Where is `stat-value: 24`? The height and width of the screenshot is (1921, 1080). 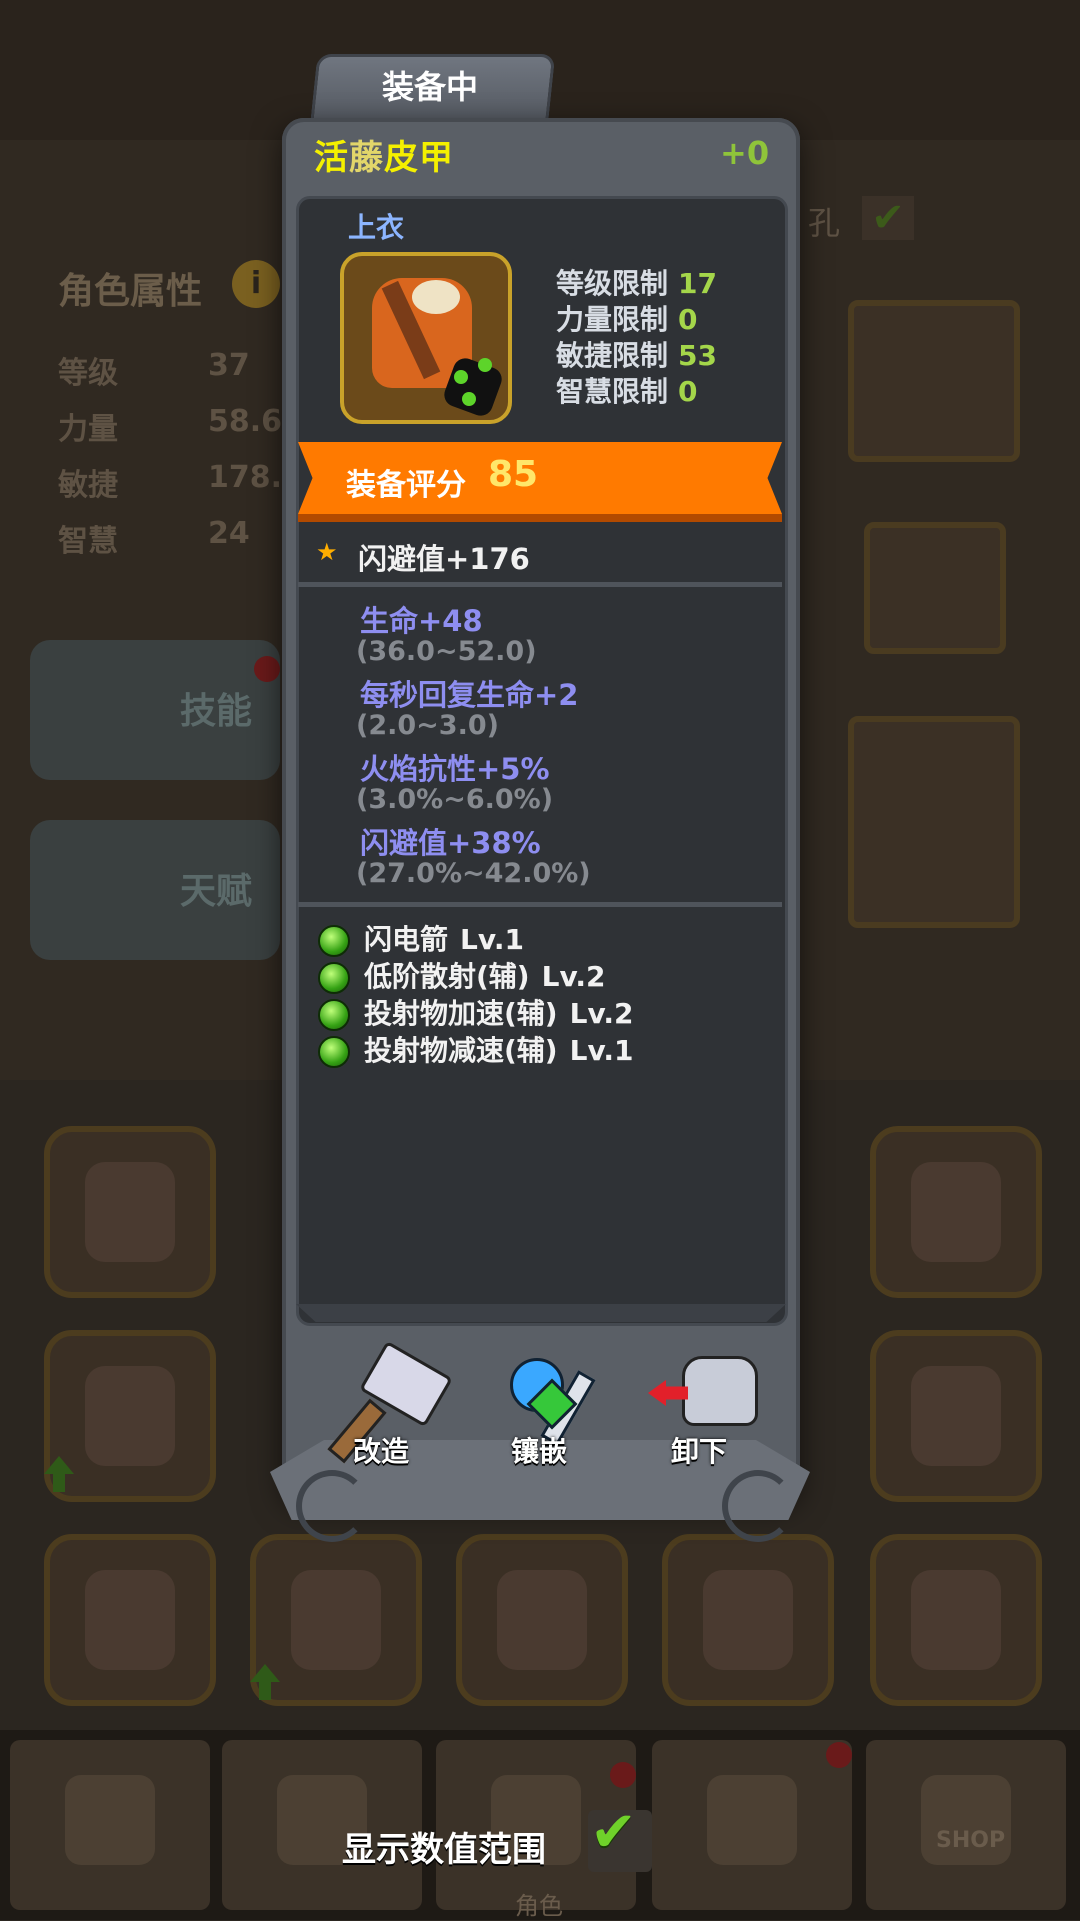 stat-value: 24 is located at coordinates (229, 533).